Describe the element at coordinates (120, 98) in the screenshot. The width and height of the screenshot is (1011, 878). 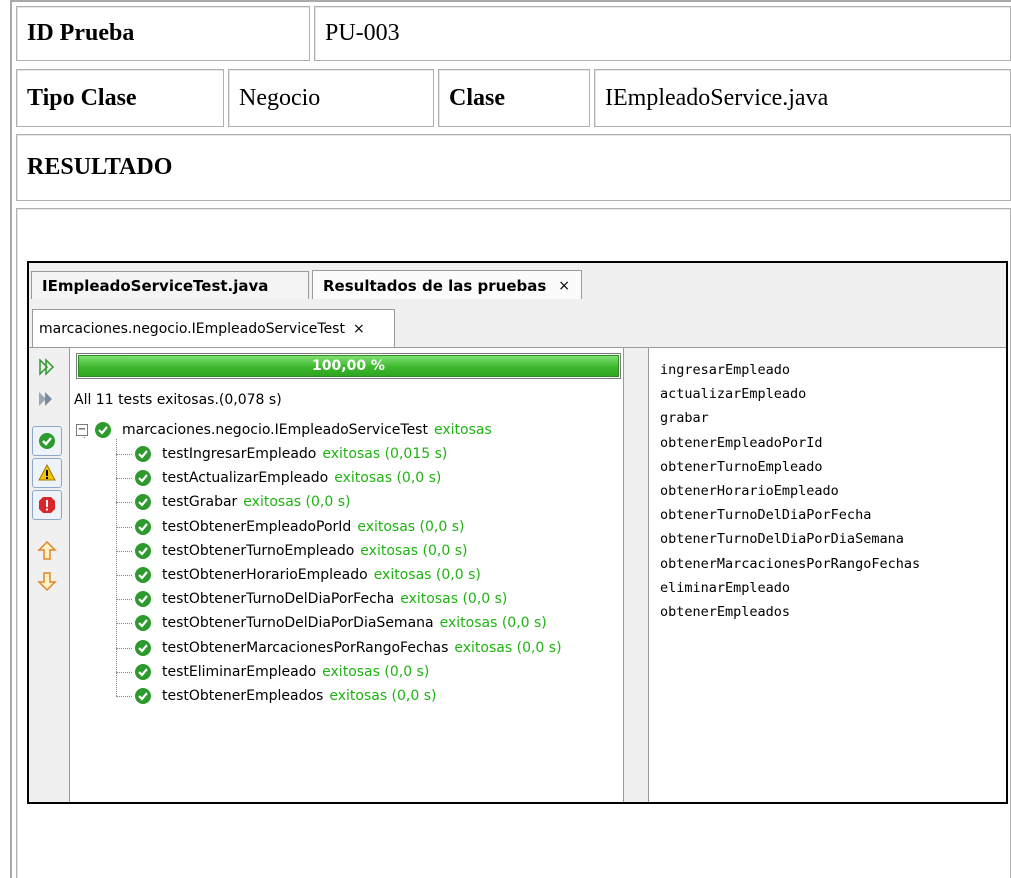
I see `tipo-clase-label: Tipo Clase` at that location.